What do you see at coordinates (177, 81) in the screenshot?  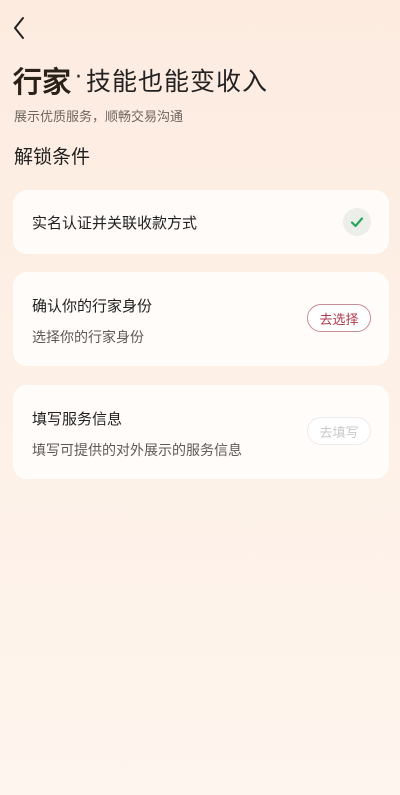 I see `slogan: 技能也能变收入` at bounding box center [177, 81].